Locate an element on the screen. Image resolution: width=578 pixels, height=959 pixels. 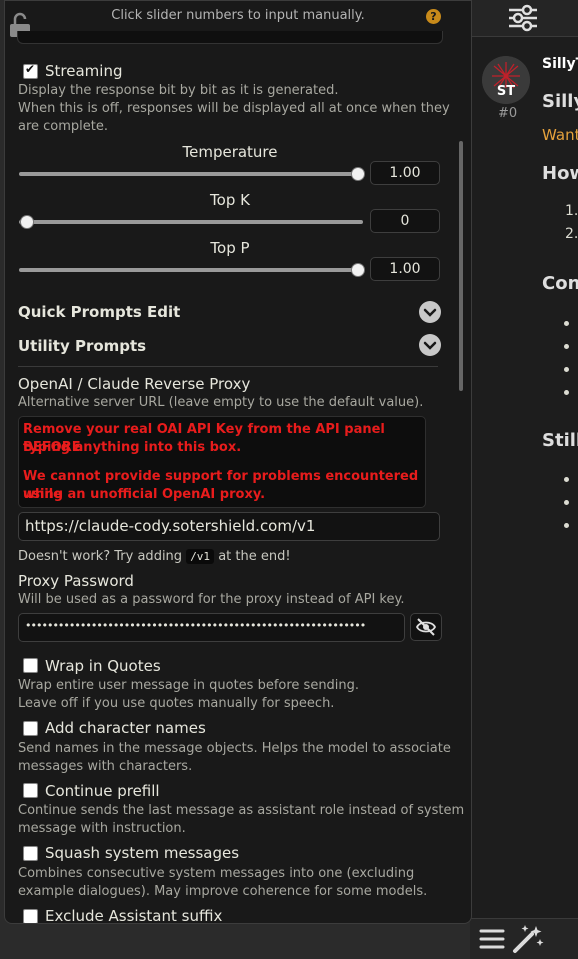
warning-text: typing anything into this box. is located at coordinates (132, 447).